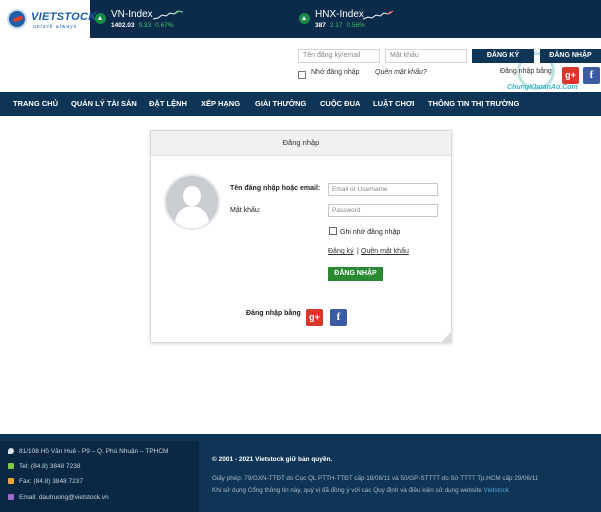 The image size is (601, 512). I want to click on nav-item-market-info: THÔNG TIN THỊ TRƯỜNG, so click(473, 104).